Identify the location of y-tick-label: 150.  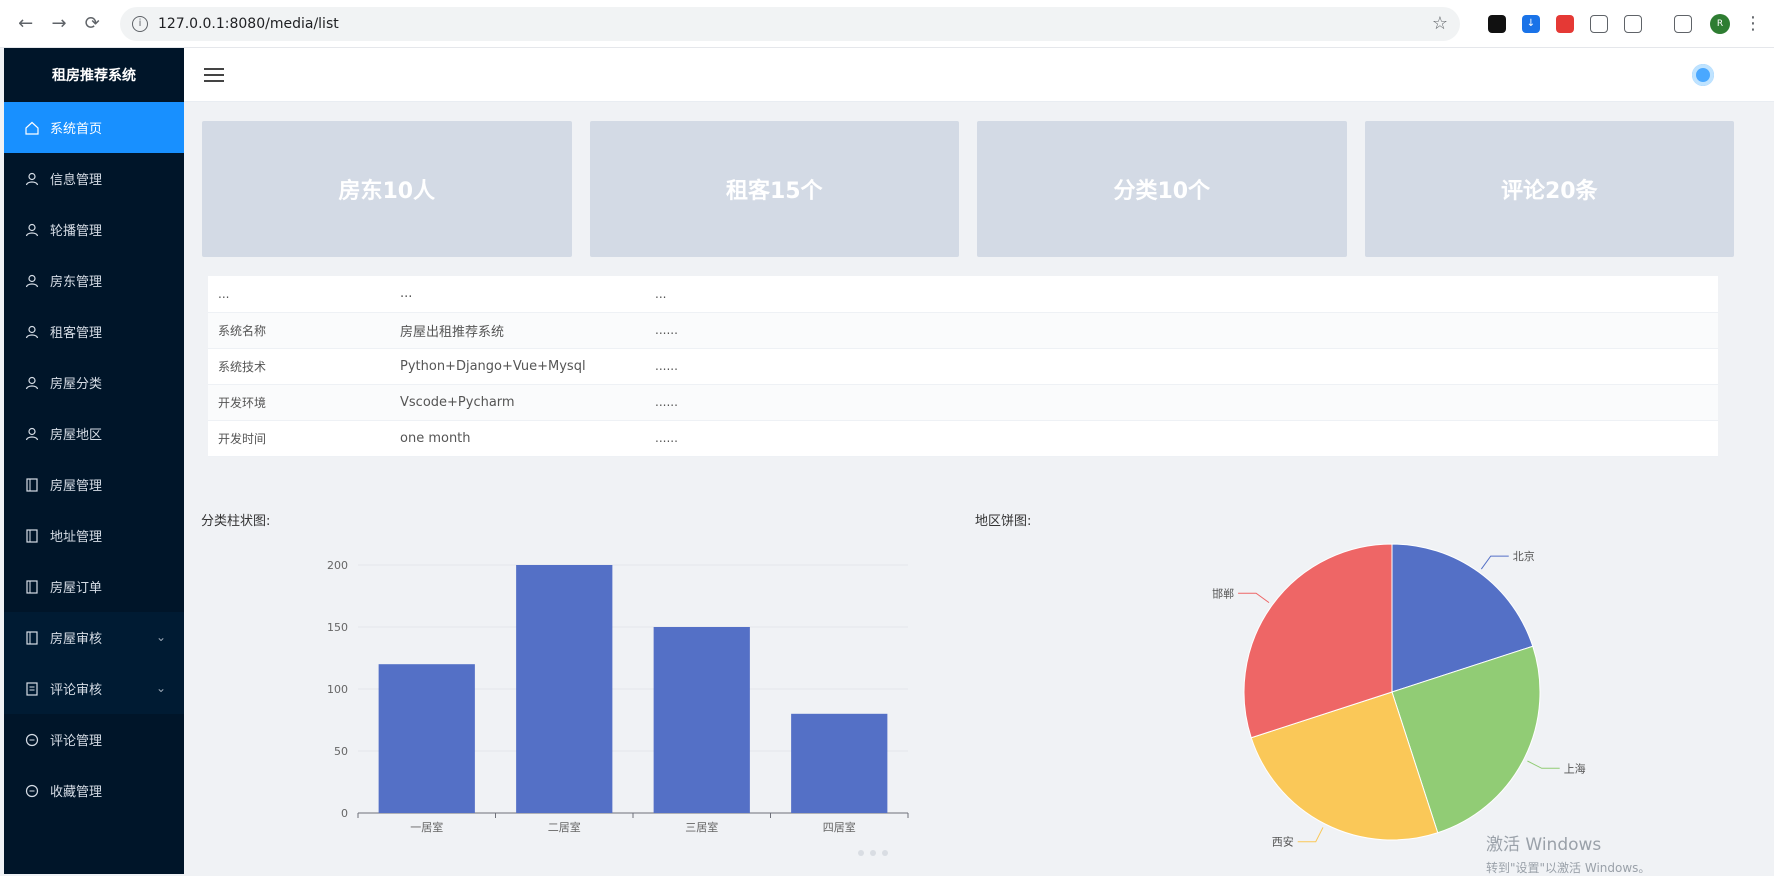
(337, 627).